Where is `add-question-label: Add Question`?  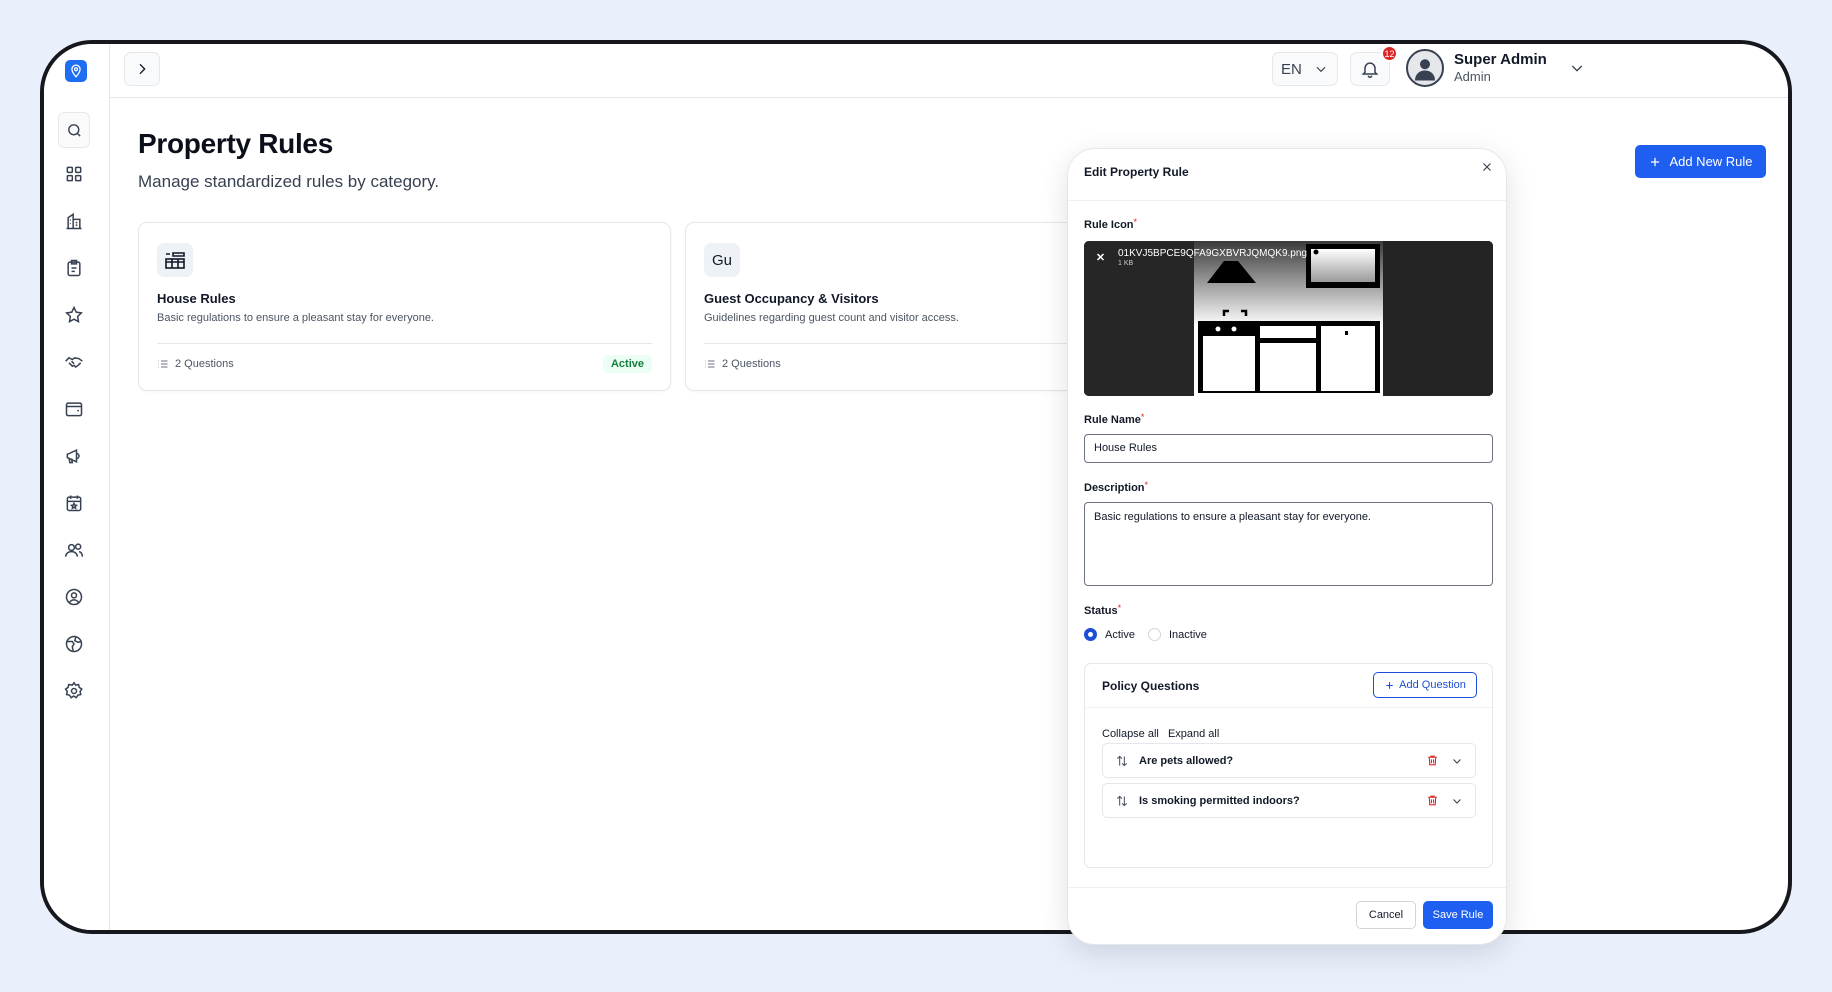 add-question-label: Add Question is located at coordinates (1432, 685).